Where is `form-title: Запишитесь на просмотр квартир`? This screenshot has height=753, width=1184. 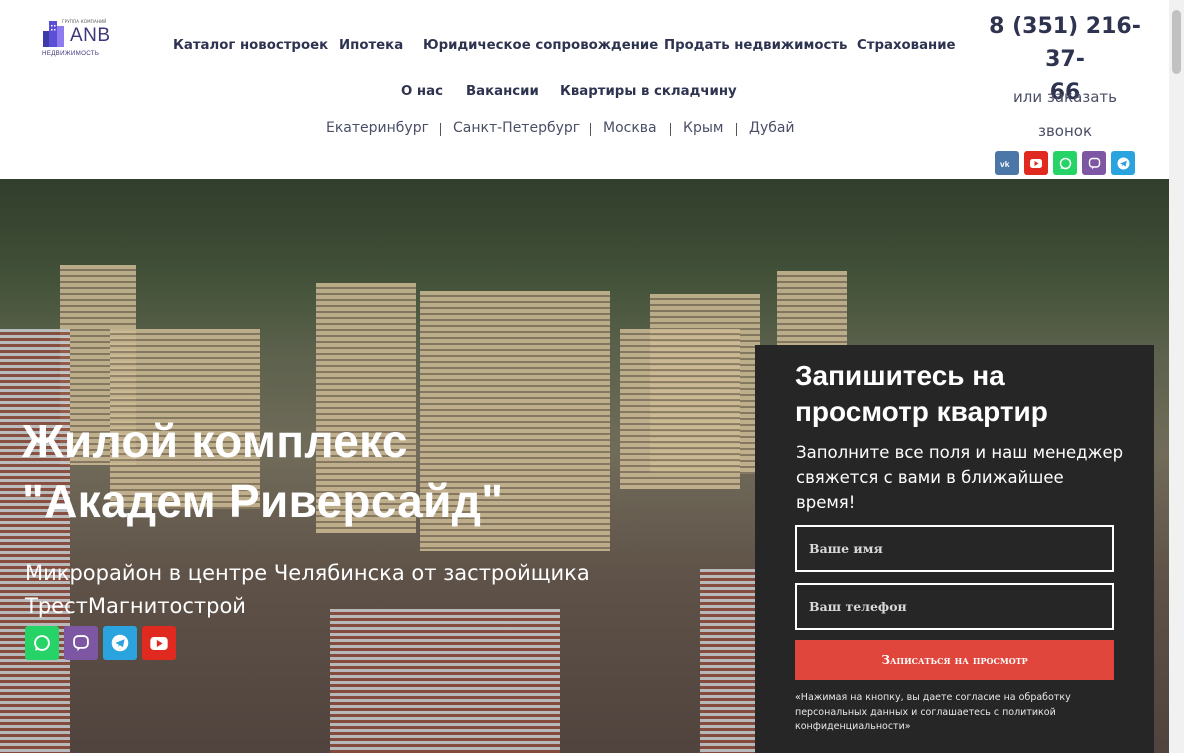
form-title: Запишитесь на просмотр квартир is located at coordinates (921, 393).